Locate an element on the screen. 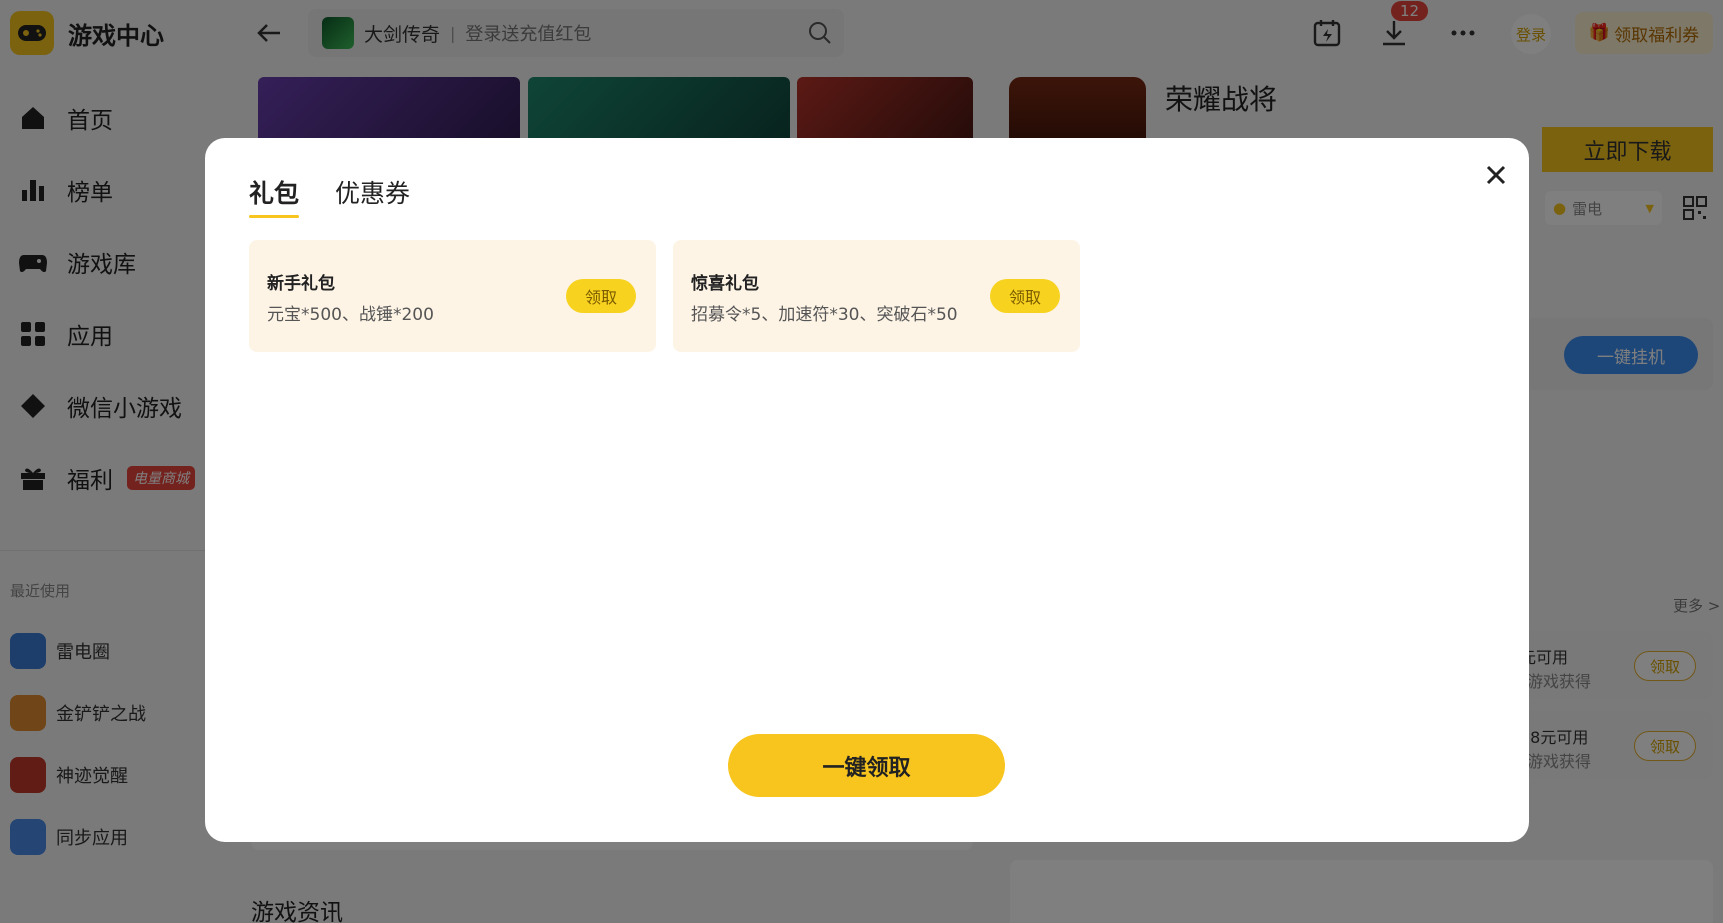 The image size is (1723, 923). tab-gift-pack: 礼包 is located at coordinates (274, 196).